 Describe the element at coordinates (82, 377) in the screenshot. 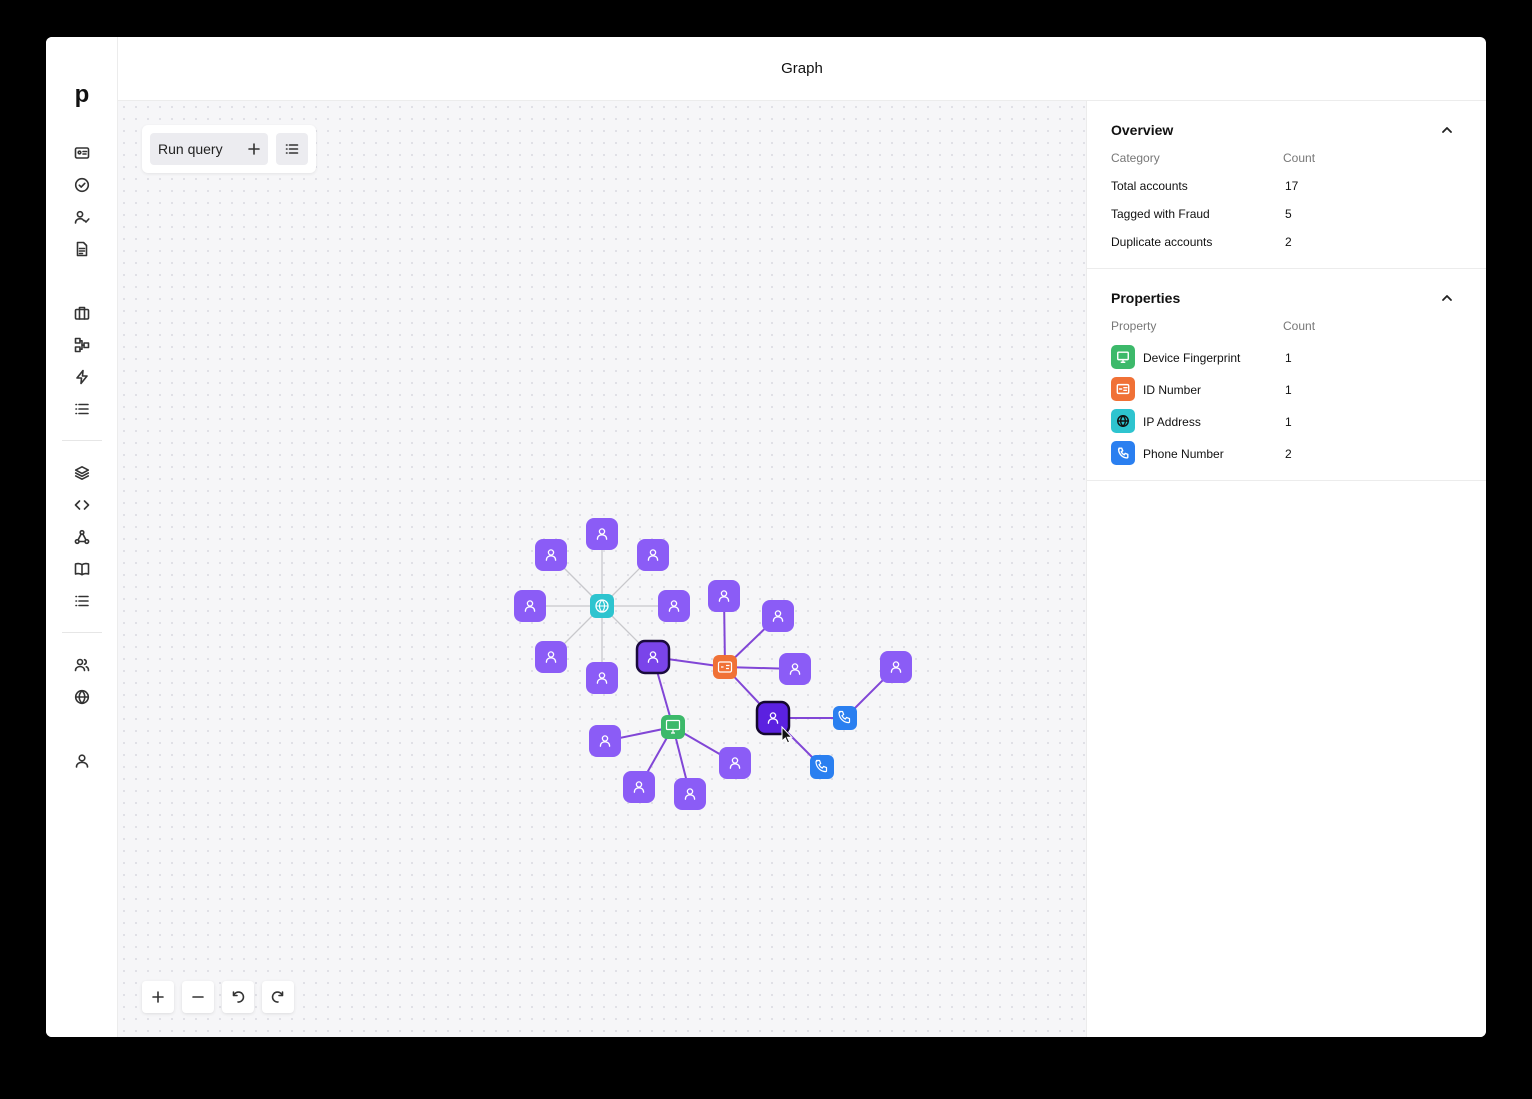

I see `bolt-icon` at that location.